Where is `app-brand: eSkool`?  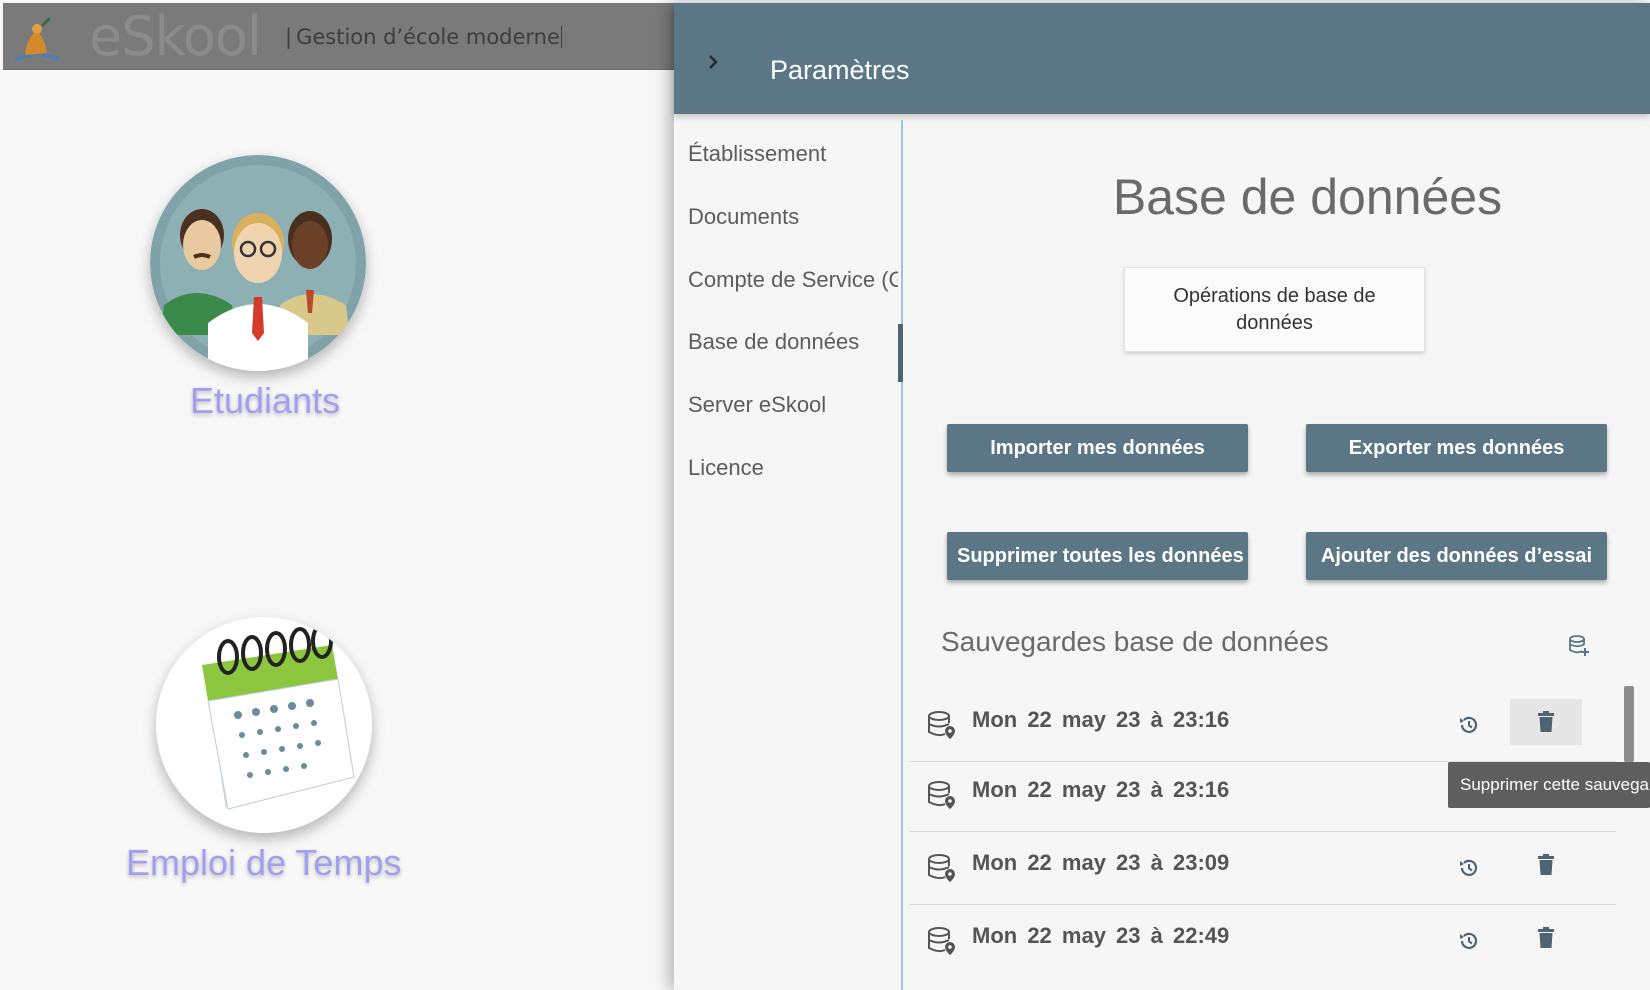 app-brand: eSkool is located at coordinates (175, 36).